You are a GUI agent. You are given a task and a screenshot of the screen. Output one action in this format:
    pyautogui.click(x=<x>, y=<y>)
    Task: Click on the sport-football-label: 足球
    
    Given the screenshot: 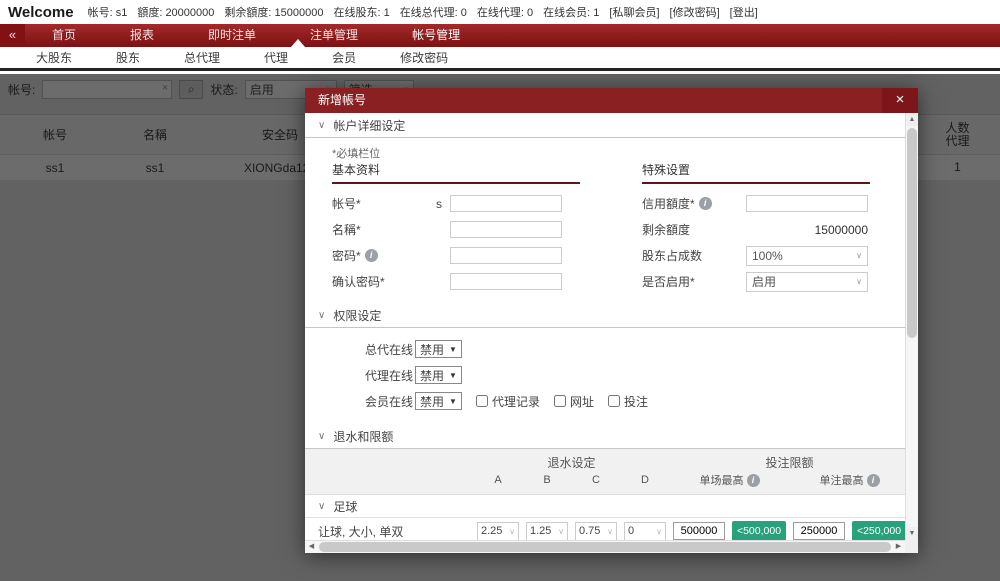 What is the action you would take?
    pyautogui.click(x=345, y=506)
    